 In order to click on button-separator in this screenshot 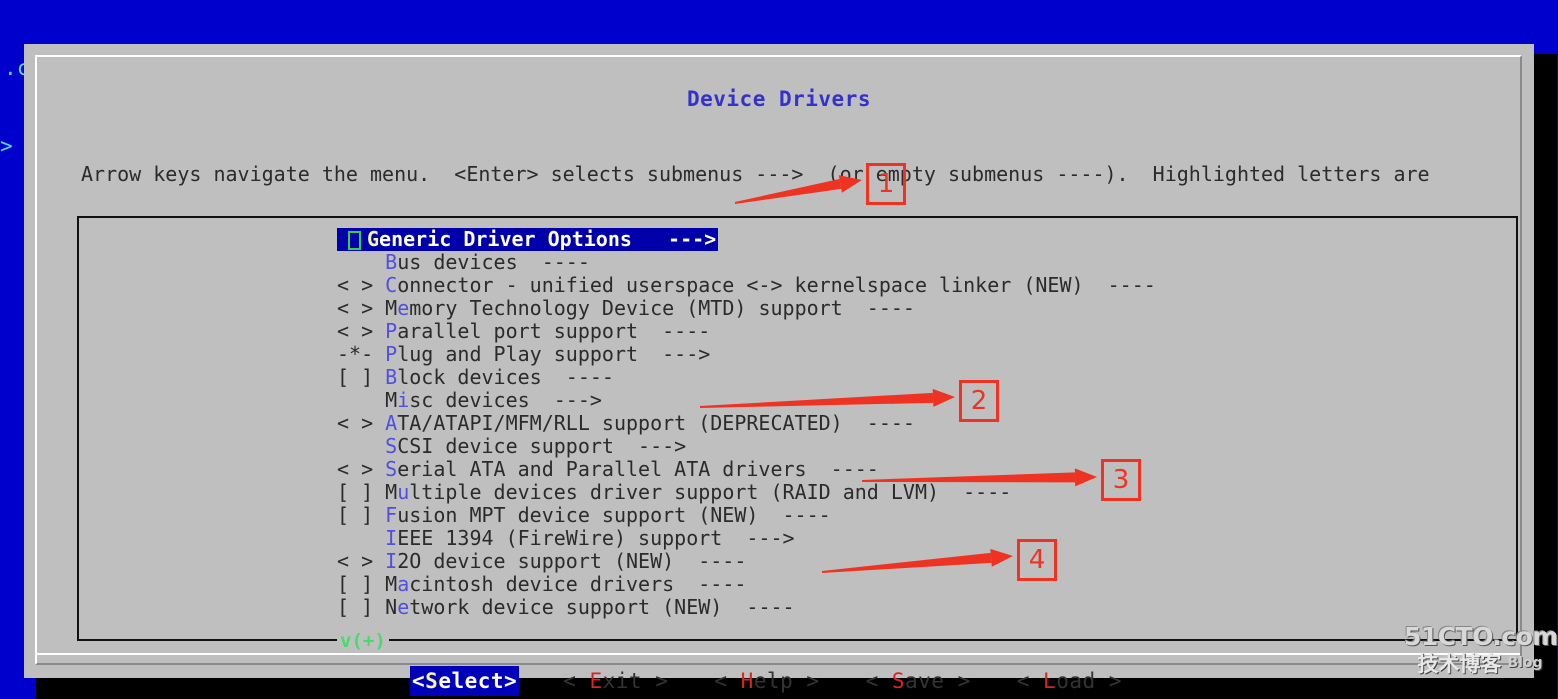, I will do `click(778, 654)`.